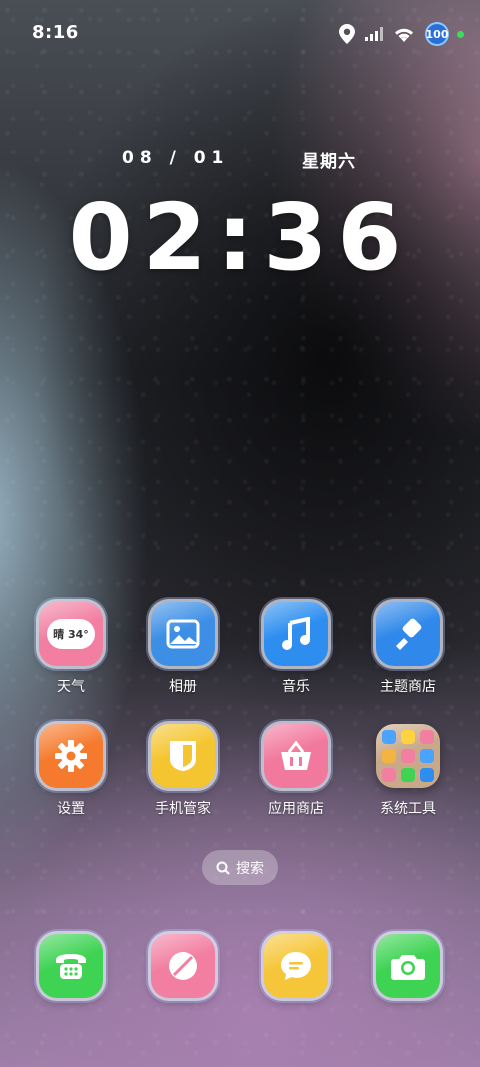  I want to click on lock-weekday: 星期六, so click(329, 162).